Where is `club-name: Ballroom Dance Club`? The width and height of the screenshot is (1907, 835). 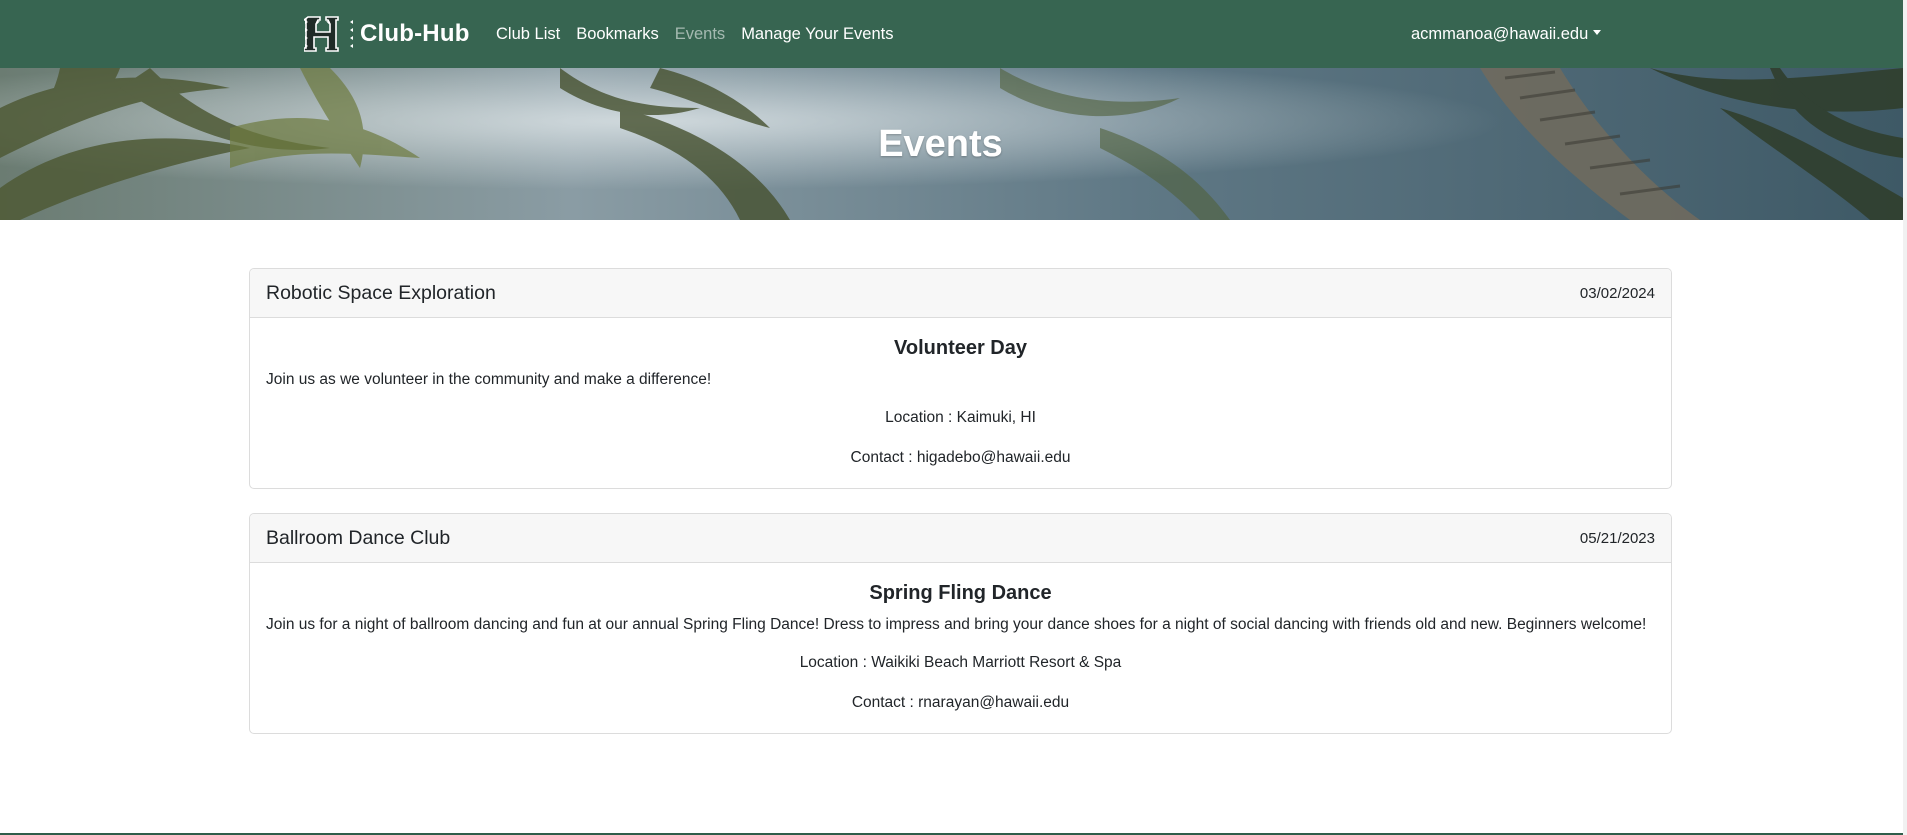 club-name: Ballroom Dance Club is located at coordinates (358, 537).